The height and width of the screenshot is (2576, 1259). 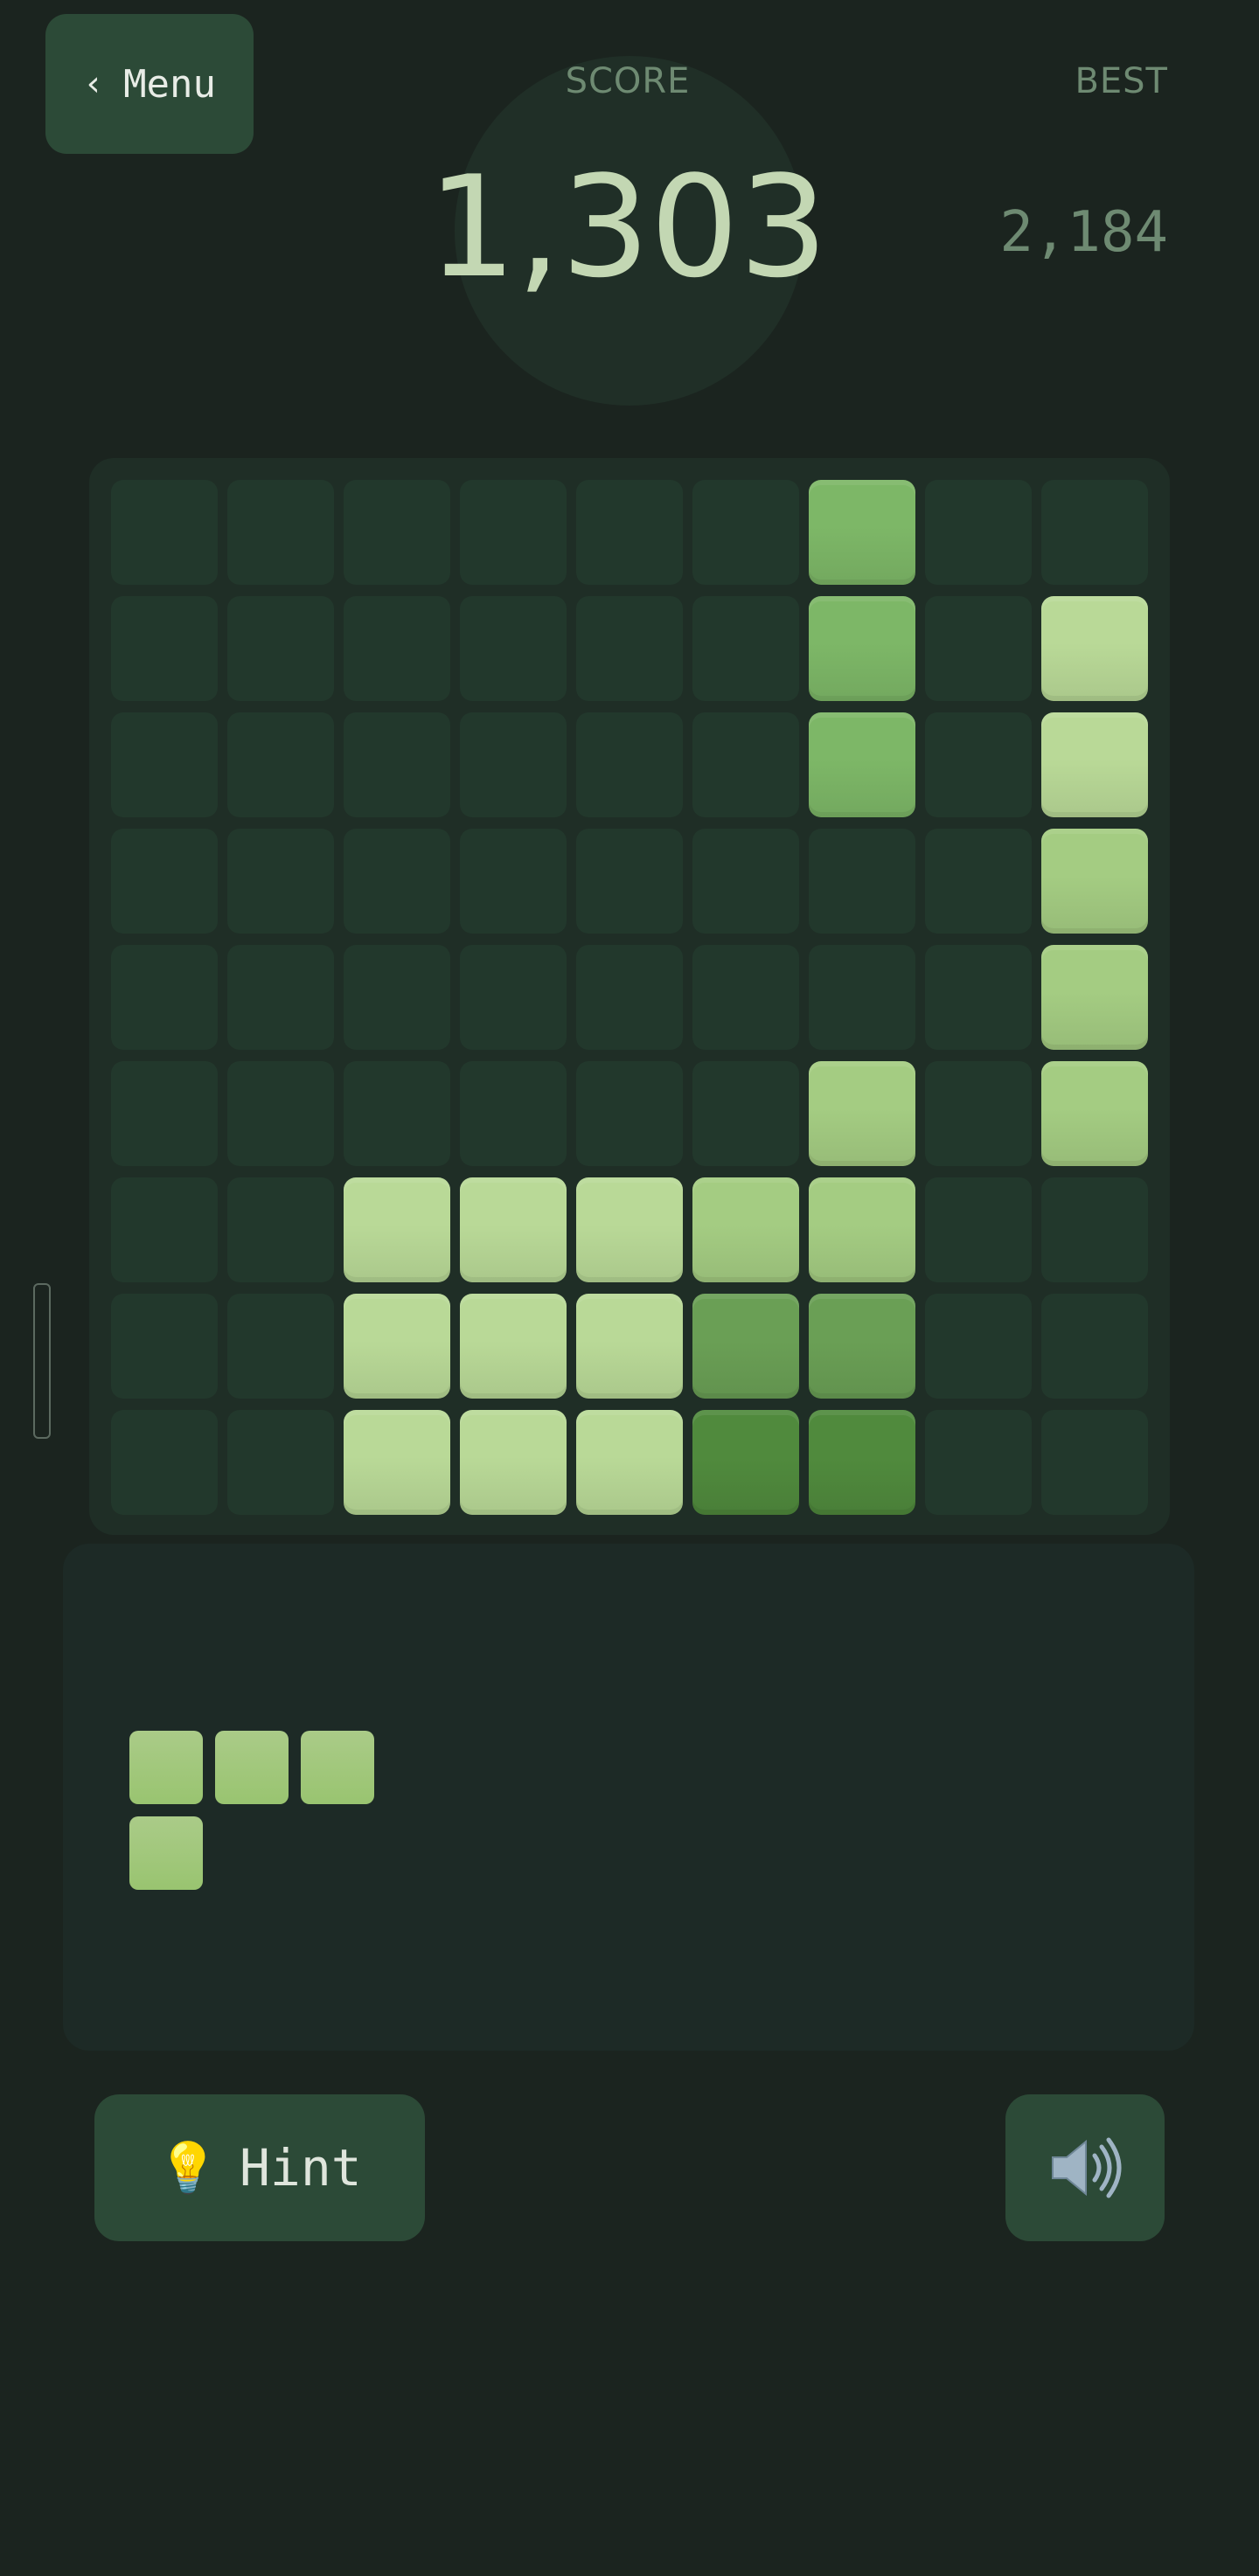 What do you see at coordinates (628, 81) in the screenshot?
I see `score-label: SCORE` at bounding box center [628, 81].